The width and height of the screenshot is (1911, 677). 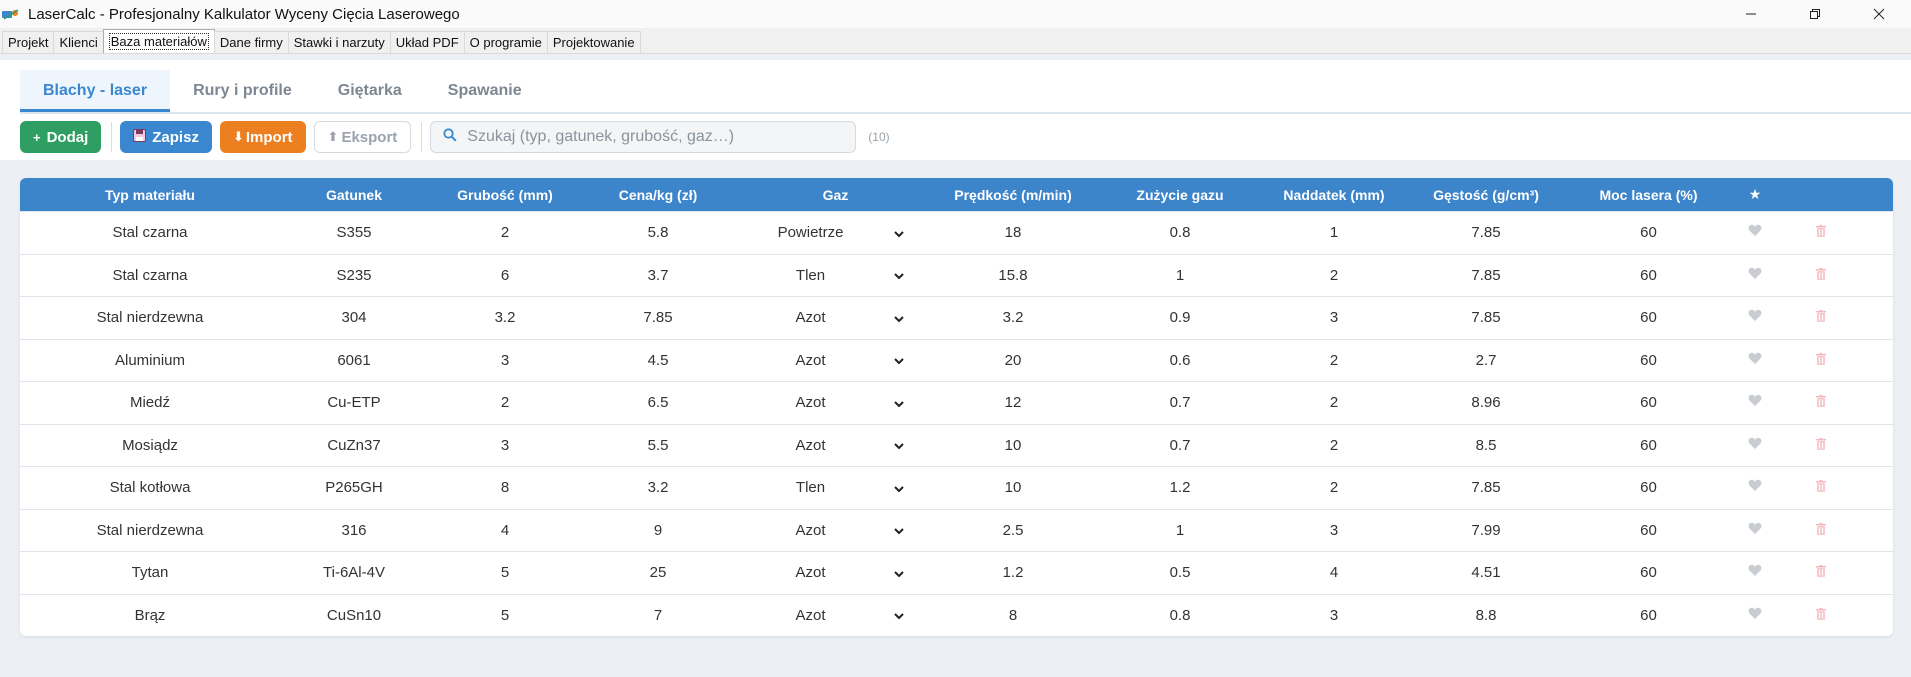 I want to click on grade-cell: CuSn10, so click(x=354, y=615).